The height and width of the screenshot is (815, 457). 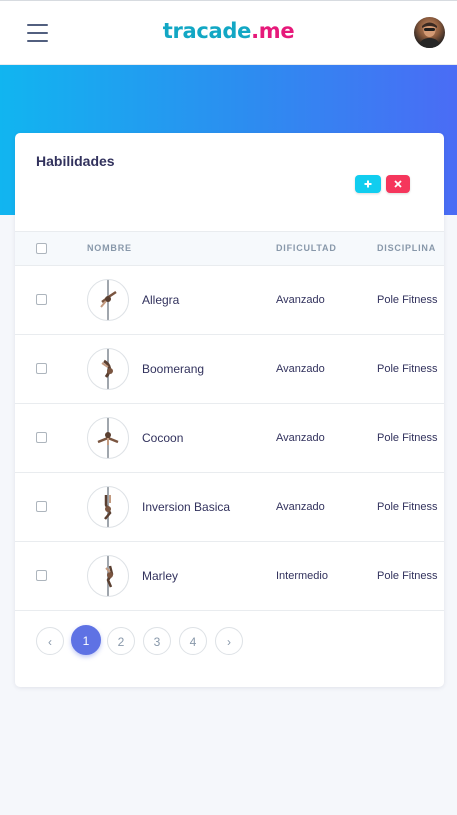 I want to click on table-row: Allegra Avanzado Pole Fitness, so click(x=229, y=300).